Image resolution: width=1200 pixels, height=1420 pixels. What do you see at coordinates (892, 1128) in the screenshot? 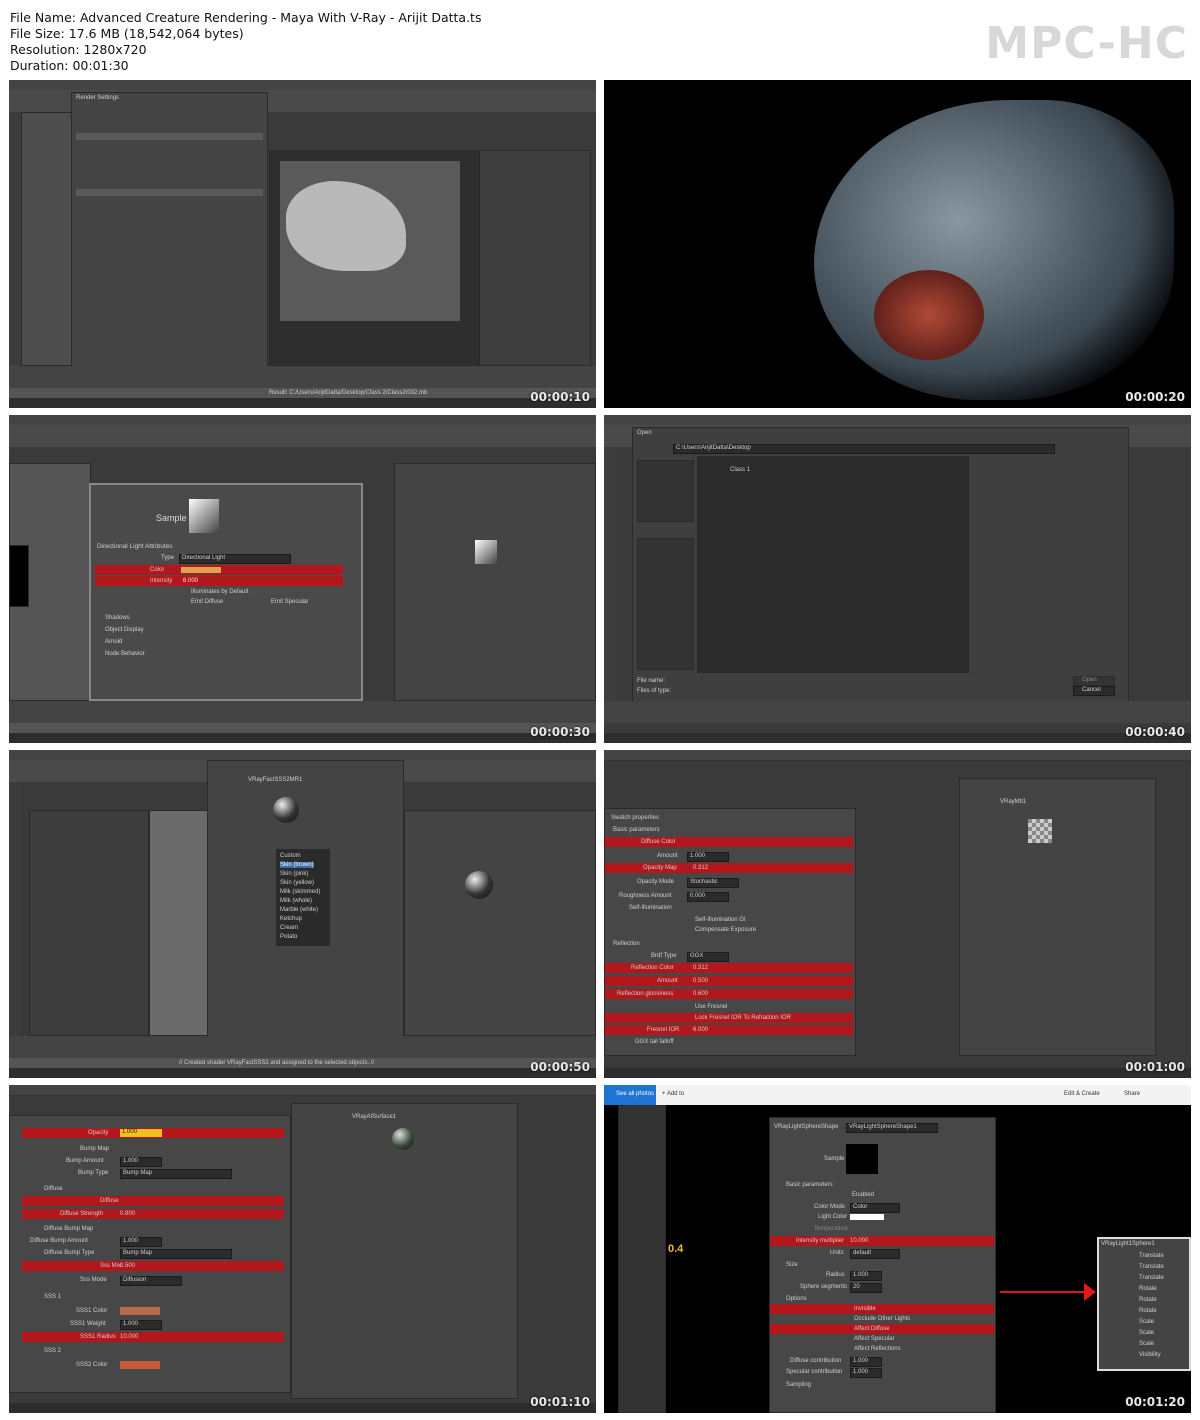
I see `shape-field: VRayLightSphereShape1` at bounding box center [892, 1128].